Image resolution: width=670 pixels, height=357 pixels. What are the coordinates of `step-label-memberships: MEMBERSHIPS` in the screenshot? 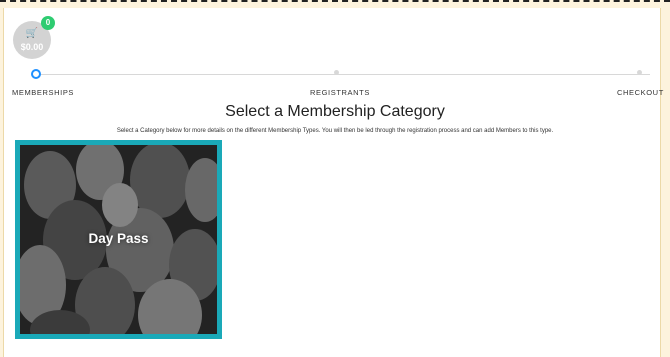 It's located at (43, 92).